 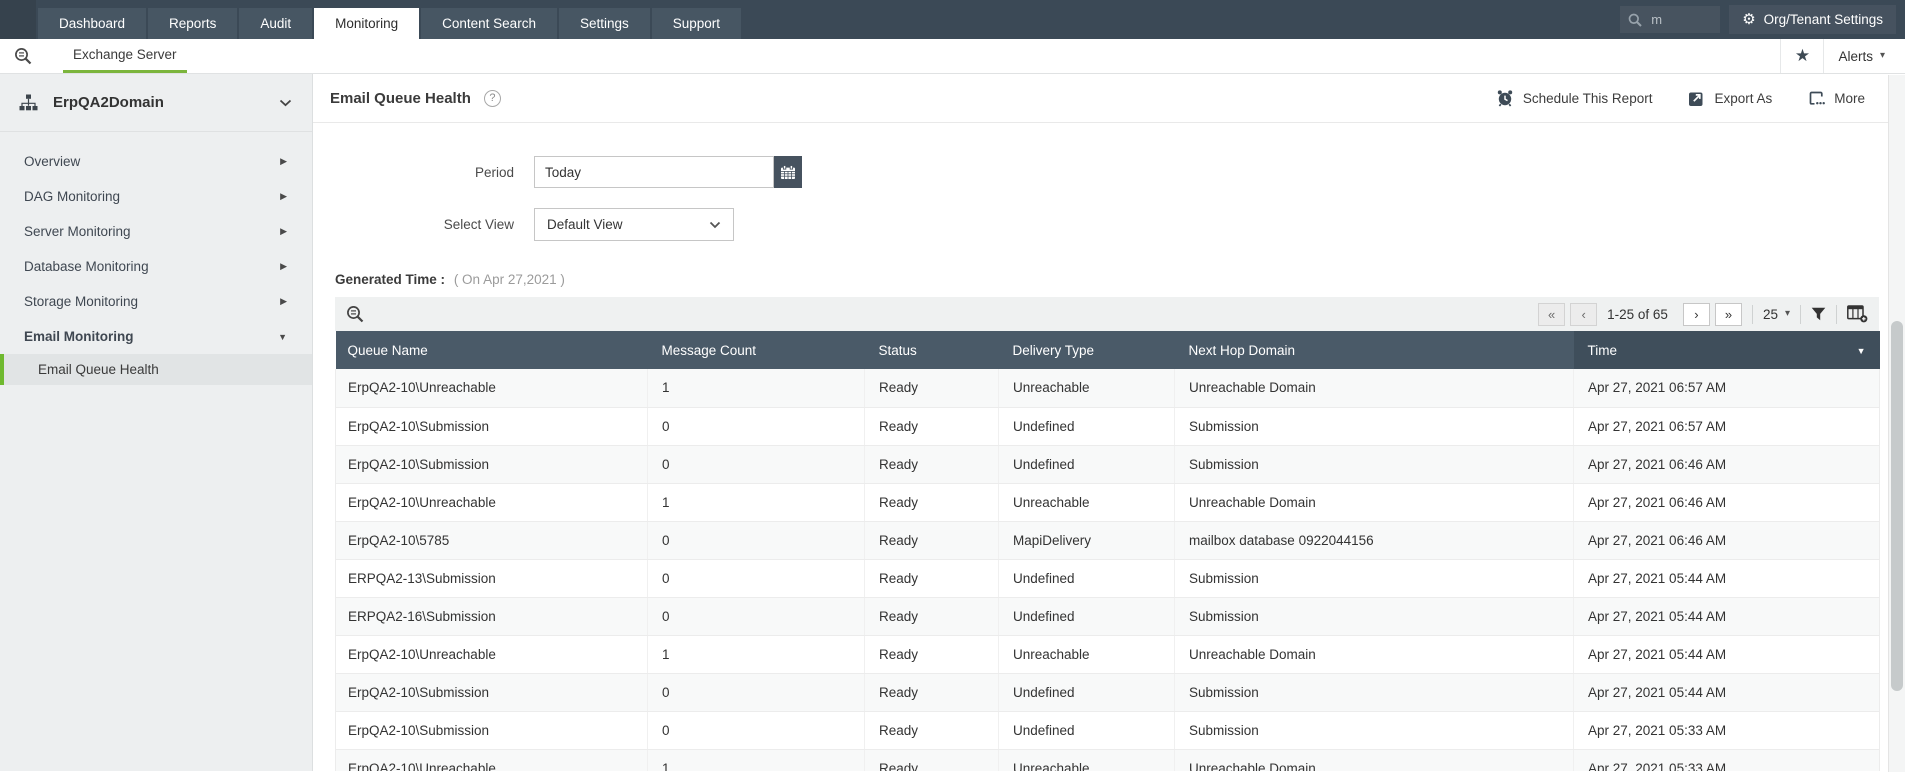 What do you see at coordinates (1696, 98) in the screenshot?
I see `export-icon` at bounding box center [1696, 98].